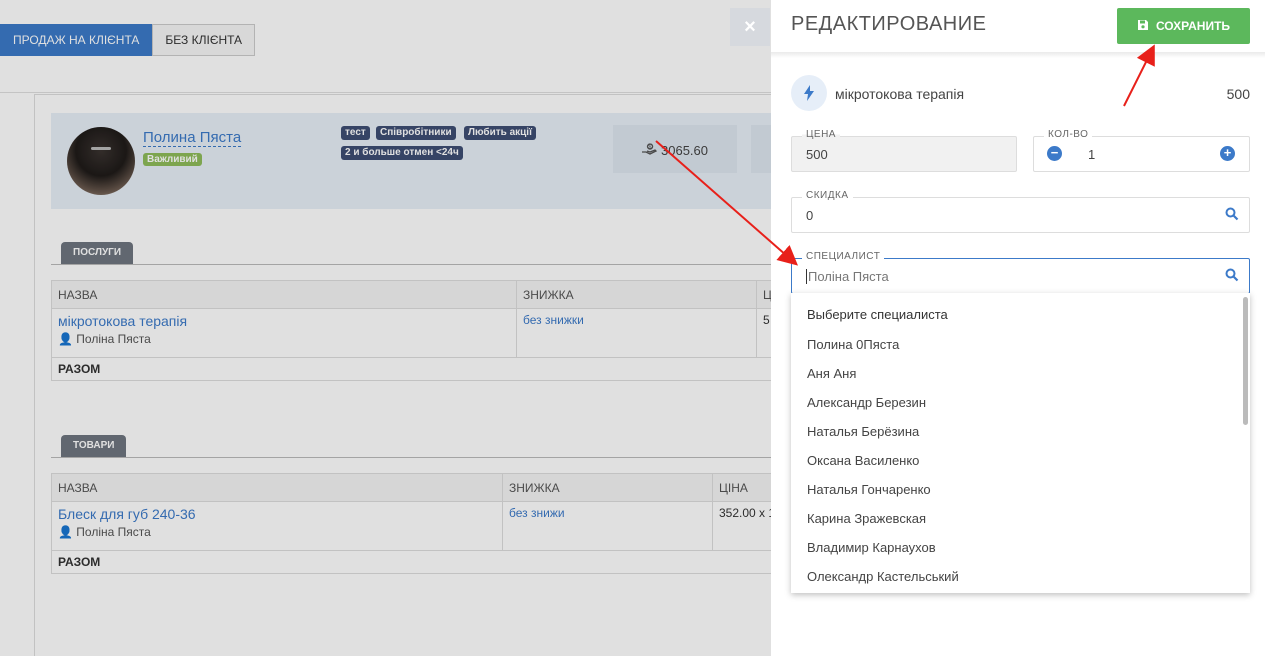  Describe the element at coordinates (809, 93) in the screenshot. I see `lightning-icon` at that location.